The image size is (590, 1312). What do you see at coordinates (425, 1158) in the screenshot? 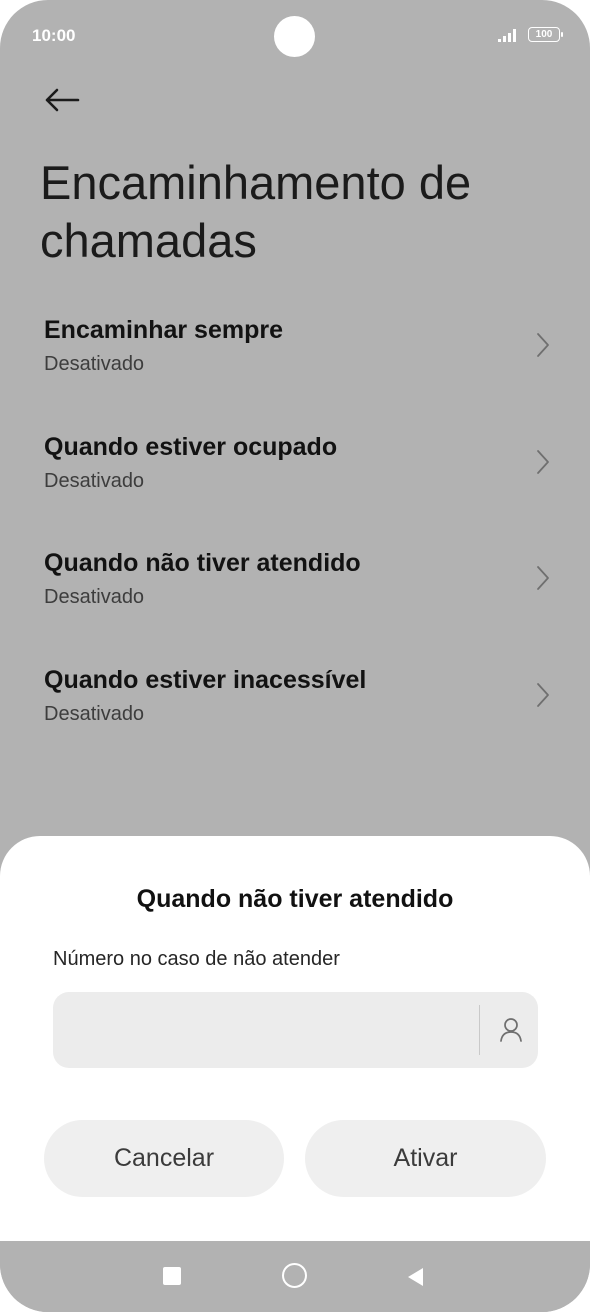
I see `activate-button: Ativar` at bounding box center [425, 1158].